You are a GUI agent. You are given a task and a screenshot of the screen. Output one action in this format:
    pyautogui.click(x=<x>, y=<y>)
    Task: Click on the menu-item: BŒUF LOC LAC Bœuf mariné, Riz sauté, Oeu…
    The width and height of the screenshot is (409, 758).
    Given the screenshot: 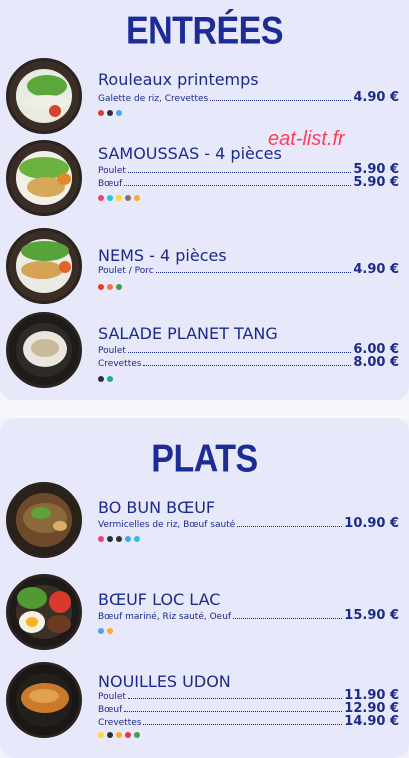 What is the action you would take?
    pyautogui.click(x=204, y=614)
    